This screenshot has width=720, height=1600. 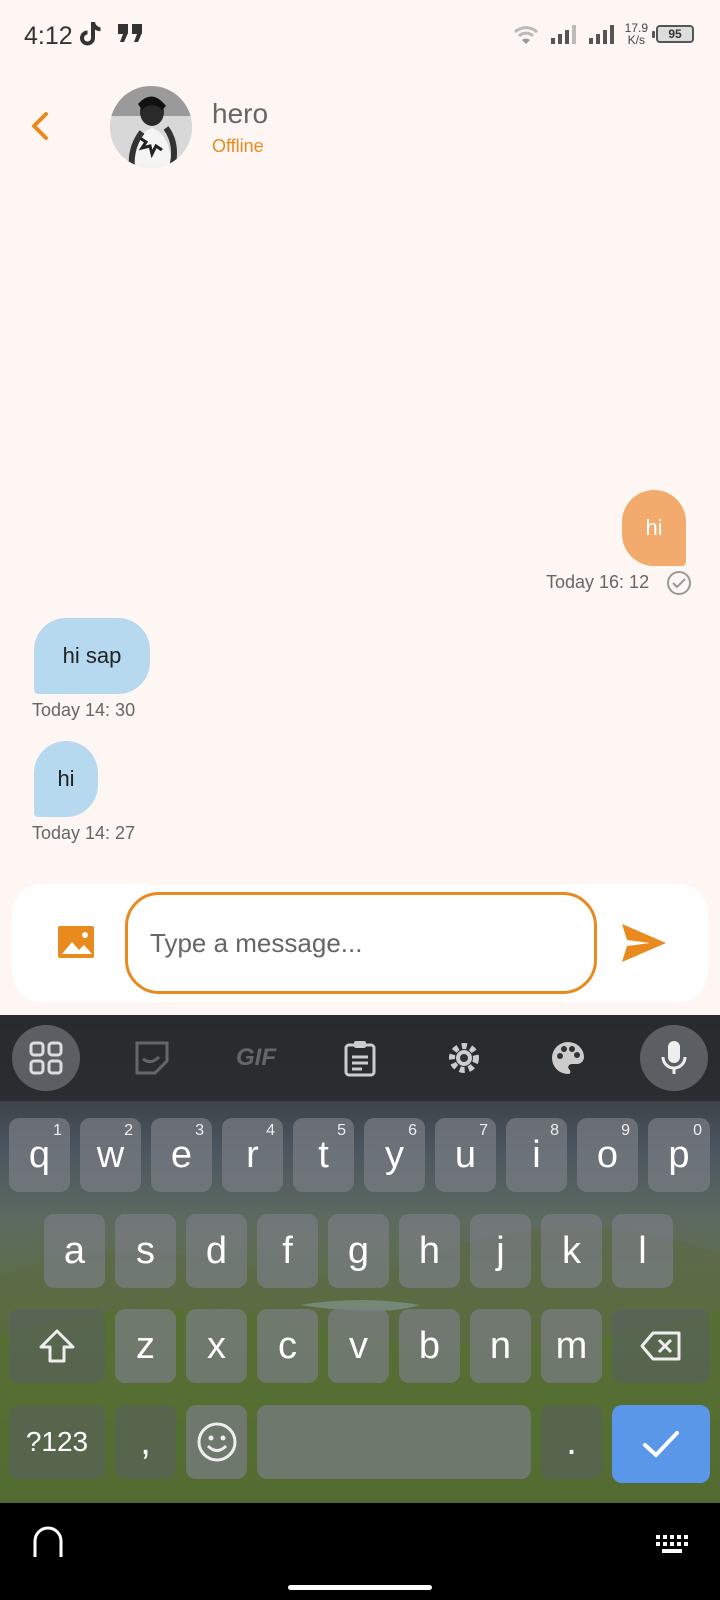 I want to click on key-g: g, so click(x=358, y=1251).